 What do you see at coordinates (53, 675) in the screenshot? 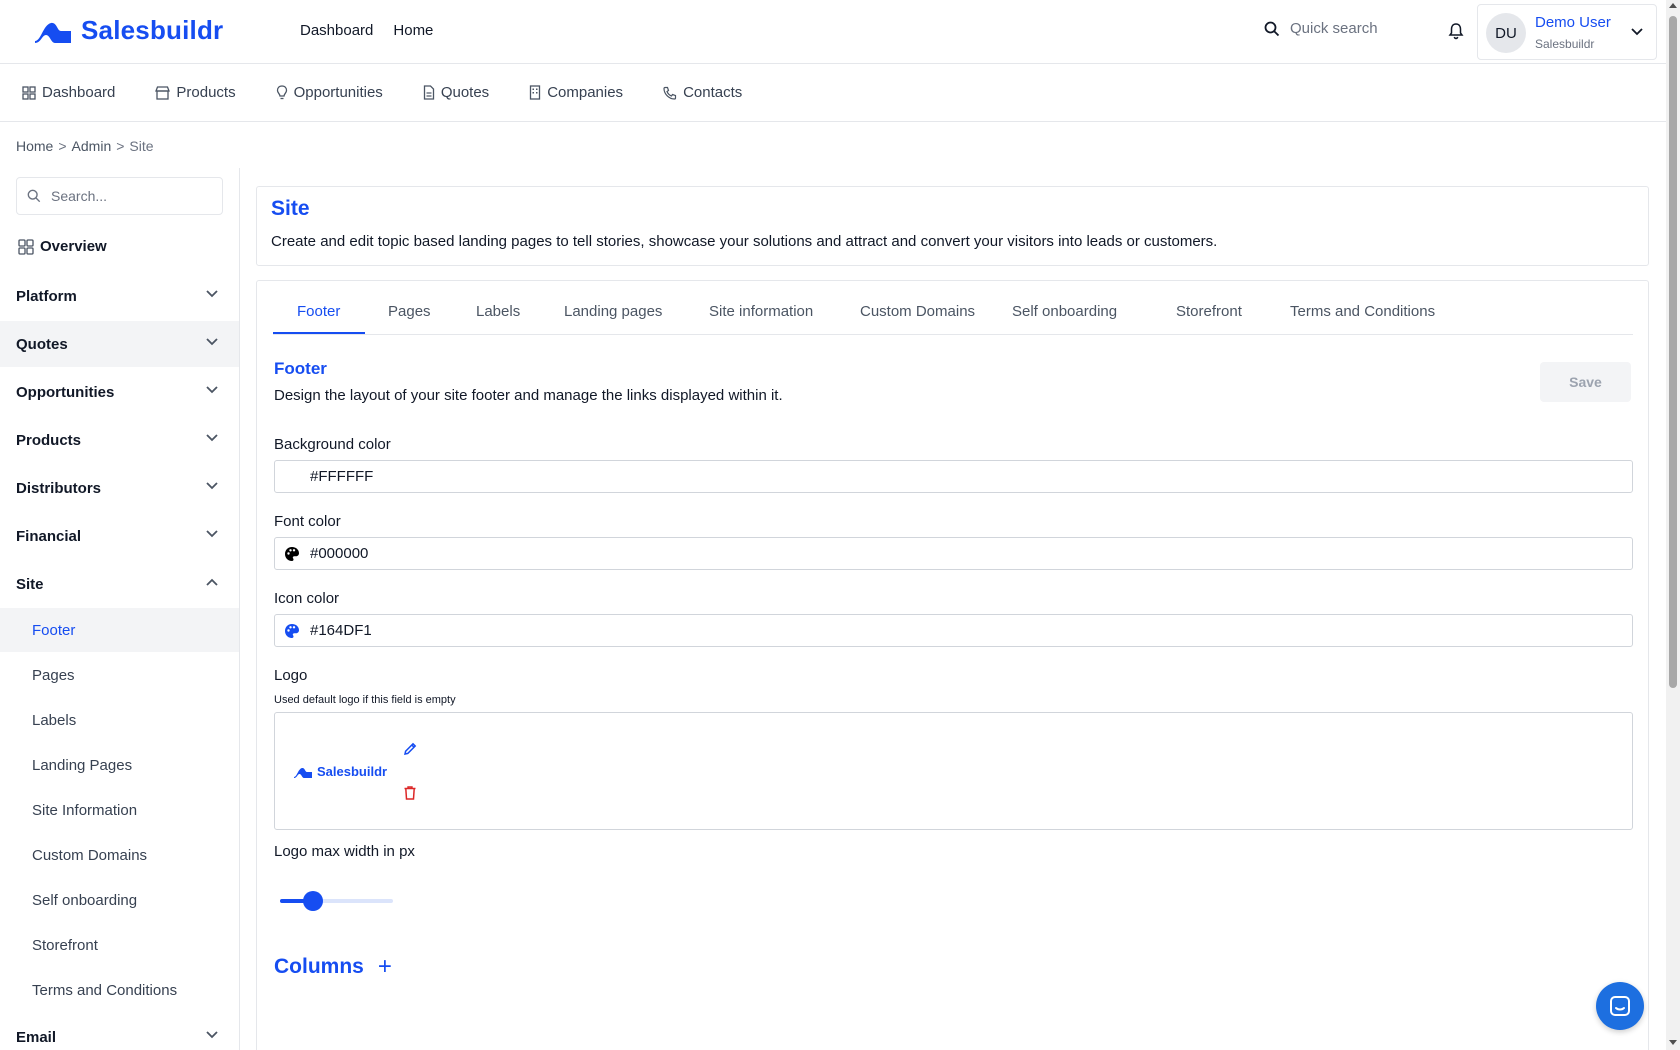
I see `sidebar-item-label: Pages` at bounding box center [53, 675].